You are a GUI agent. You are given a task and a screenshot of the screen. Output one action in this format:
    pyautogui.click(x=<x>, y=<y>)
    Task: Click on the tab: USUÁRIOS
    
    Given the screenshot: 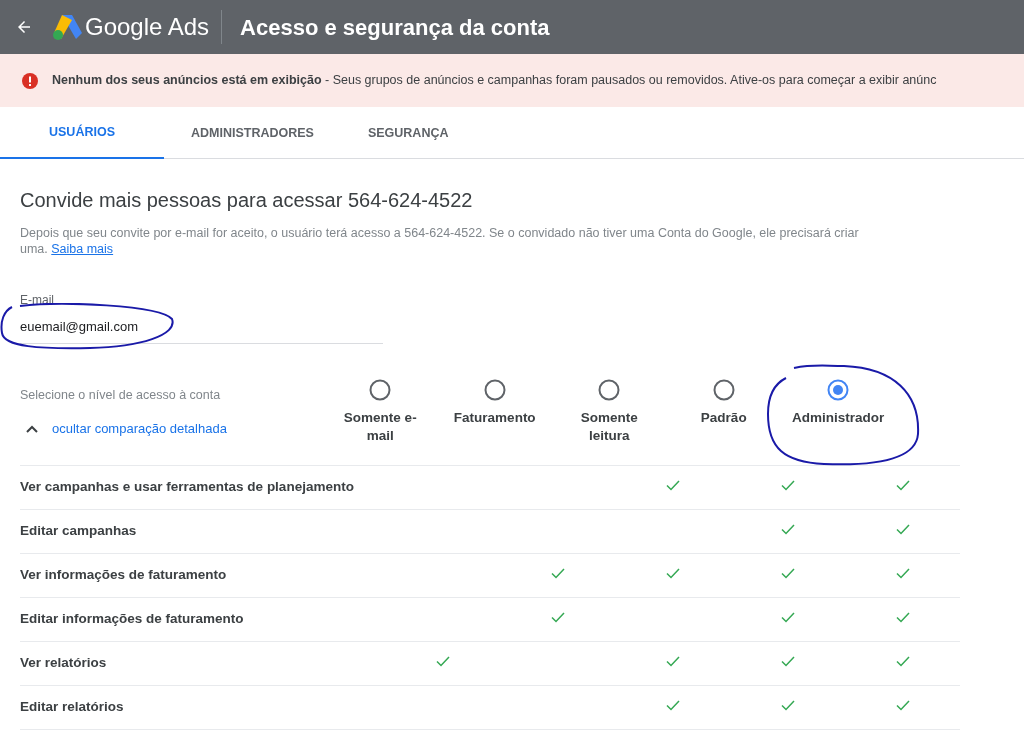 What is the action you would take?
    pyautogui.click(x=82, y=133)
    